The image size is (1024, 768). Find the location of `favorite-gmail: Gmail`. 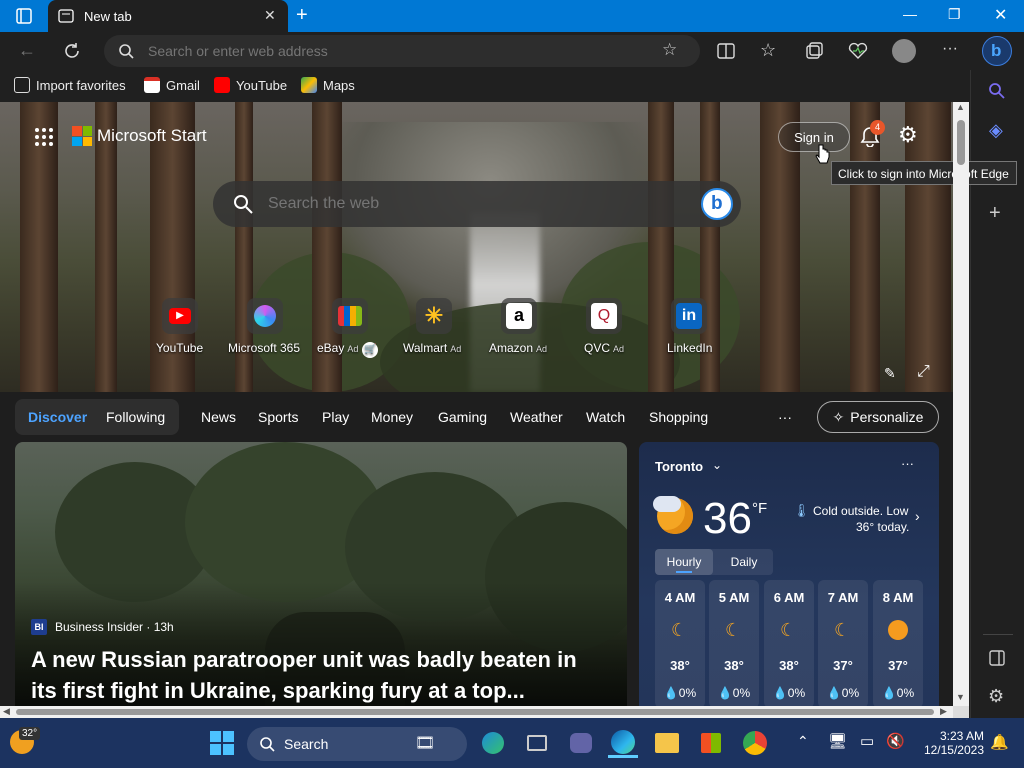

favorite-gmail: Gmail is located at coordinates (172, 85).